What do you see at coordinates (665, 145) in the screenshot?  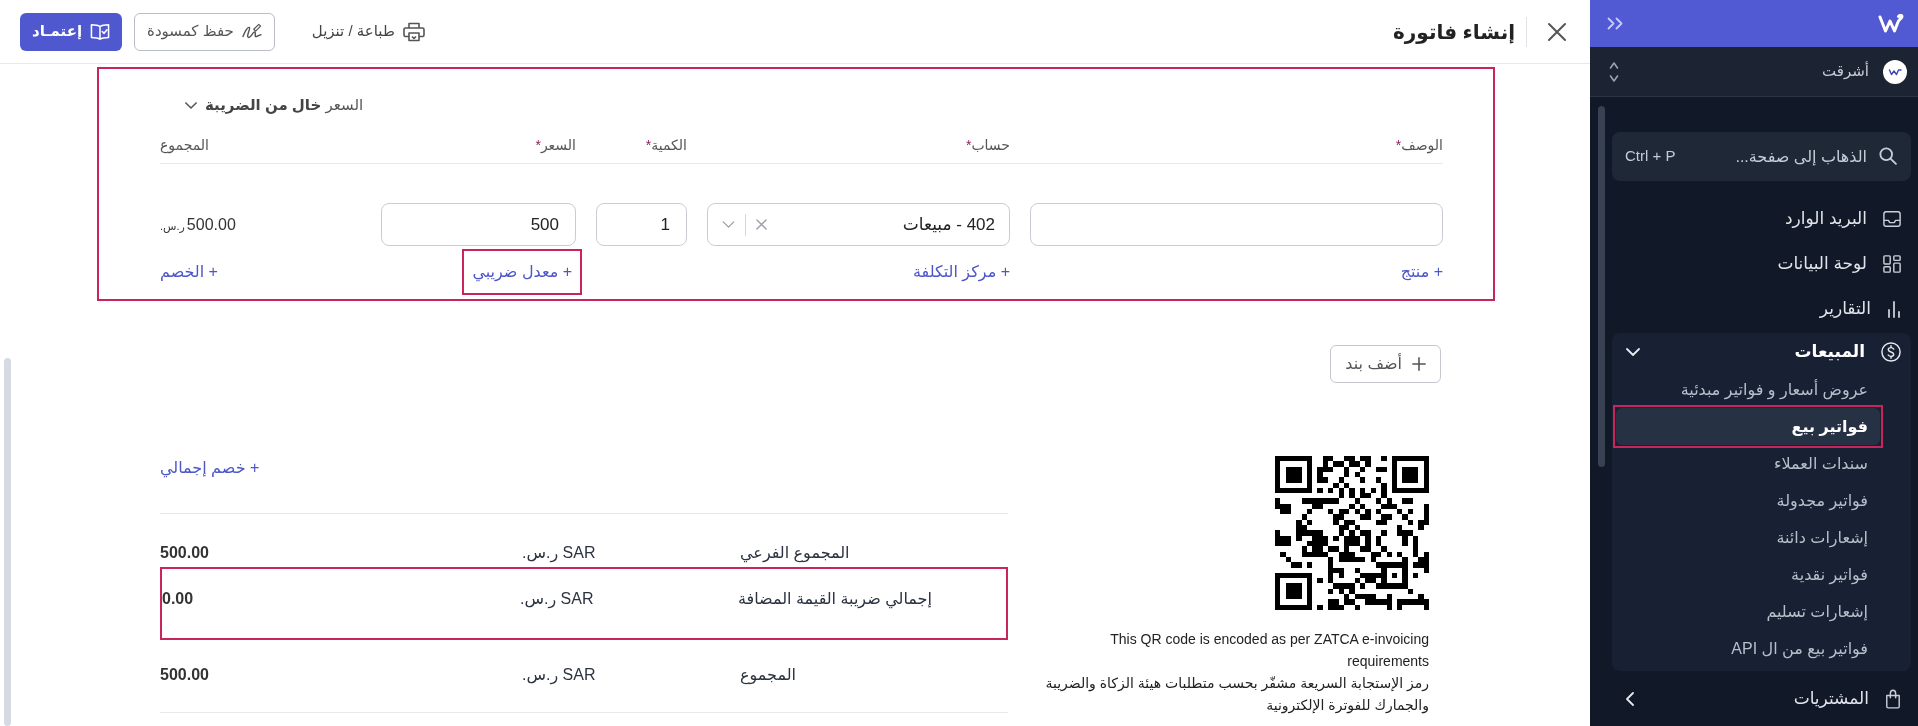 I see `column-header: الكمية*` at bounding box center [665, 145].